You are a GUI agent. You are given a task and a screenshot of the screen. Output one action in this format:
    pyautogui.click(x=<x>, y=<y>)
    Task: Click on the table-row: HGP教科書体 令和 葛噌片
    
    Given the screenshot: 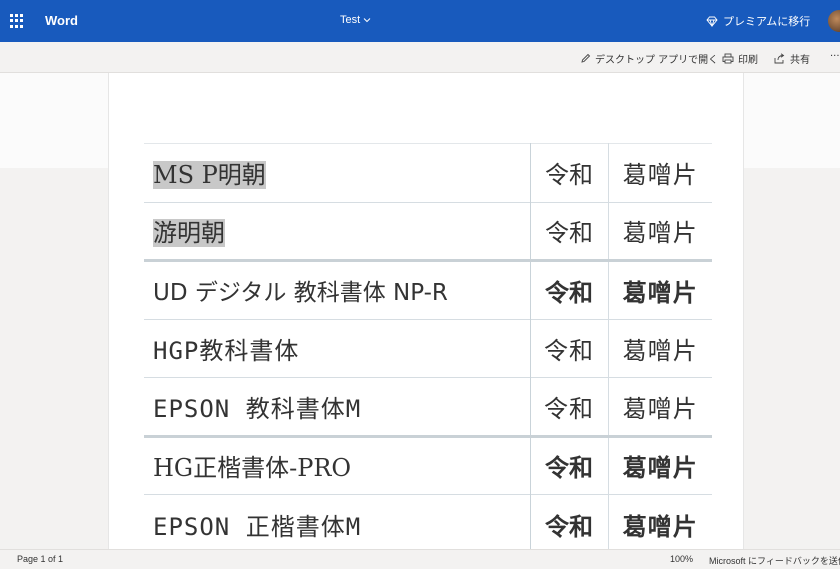 What is the action you would take?
    pyautogui.click(x=428, y=348)
    